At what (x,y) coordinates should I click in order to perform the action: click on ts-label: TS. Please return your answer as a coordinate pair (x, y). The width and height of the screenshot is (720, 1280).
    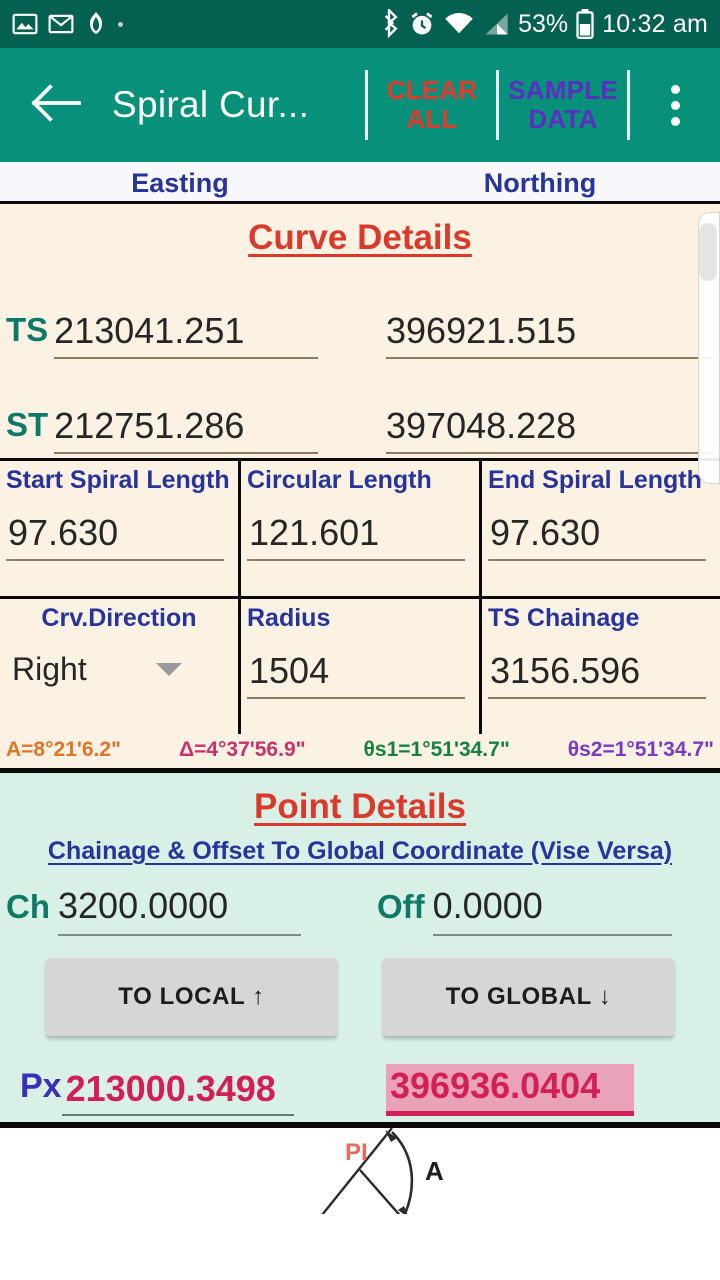
    Looking at the image, I should click on (27, 329).